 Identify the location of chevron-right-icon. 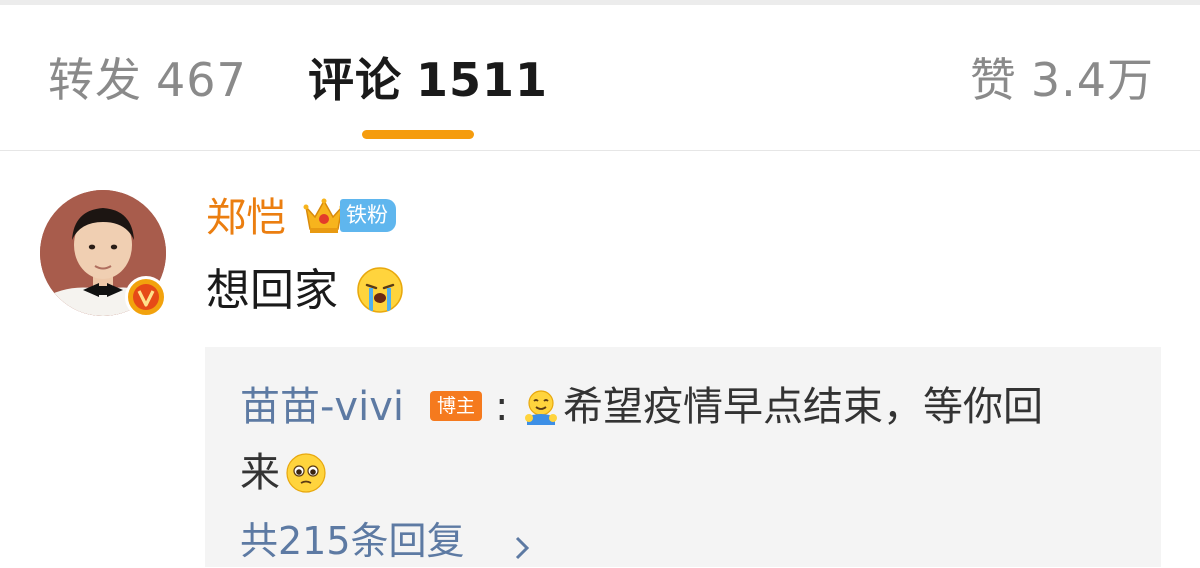
(522, 549).